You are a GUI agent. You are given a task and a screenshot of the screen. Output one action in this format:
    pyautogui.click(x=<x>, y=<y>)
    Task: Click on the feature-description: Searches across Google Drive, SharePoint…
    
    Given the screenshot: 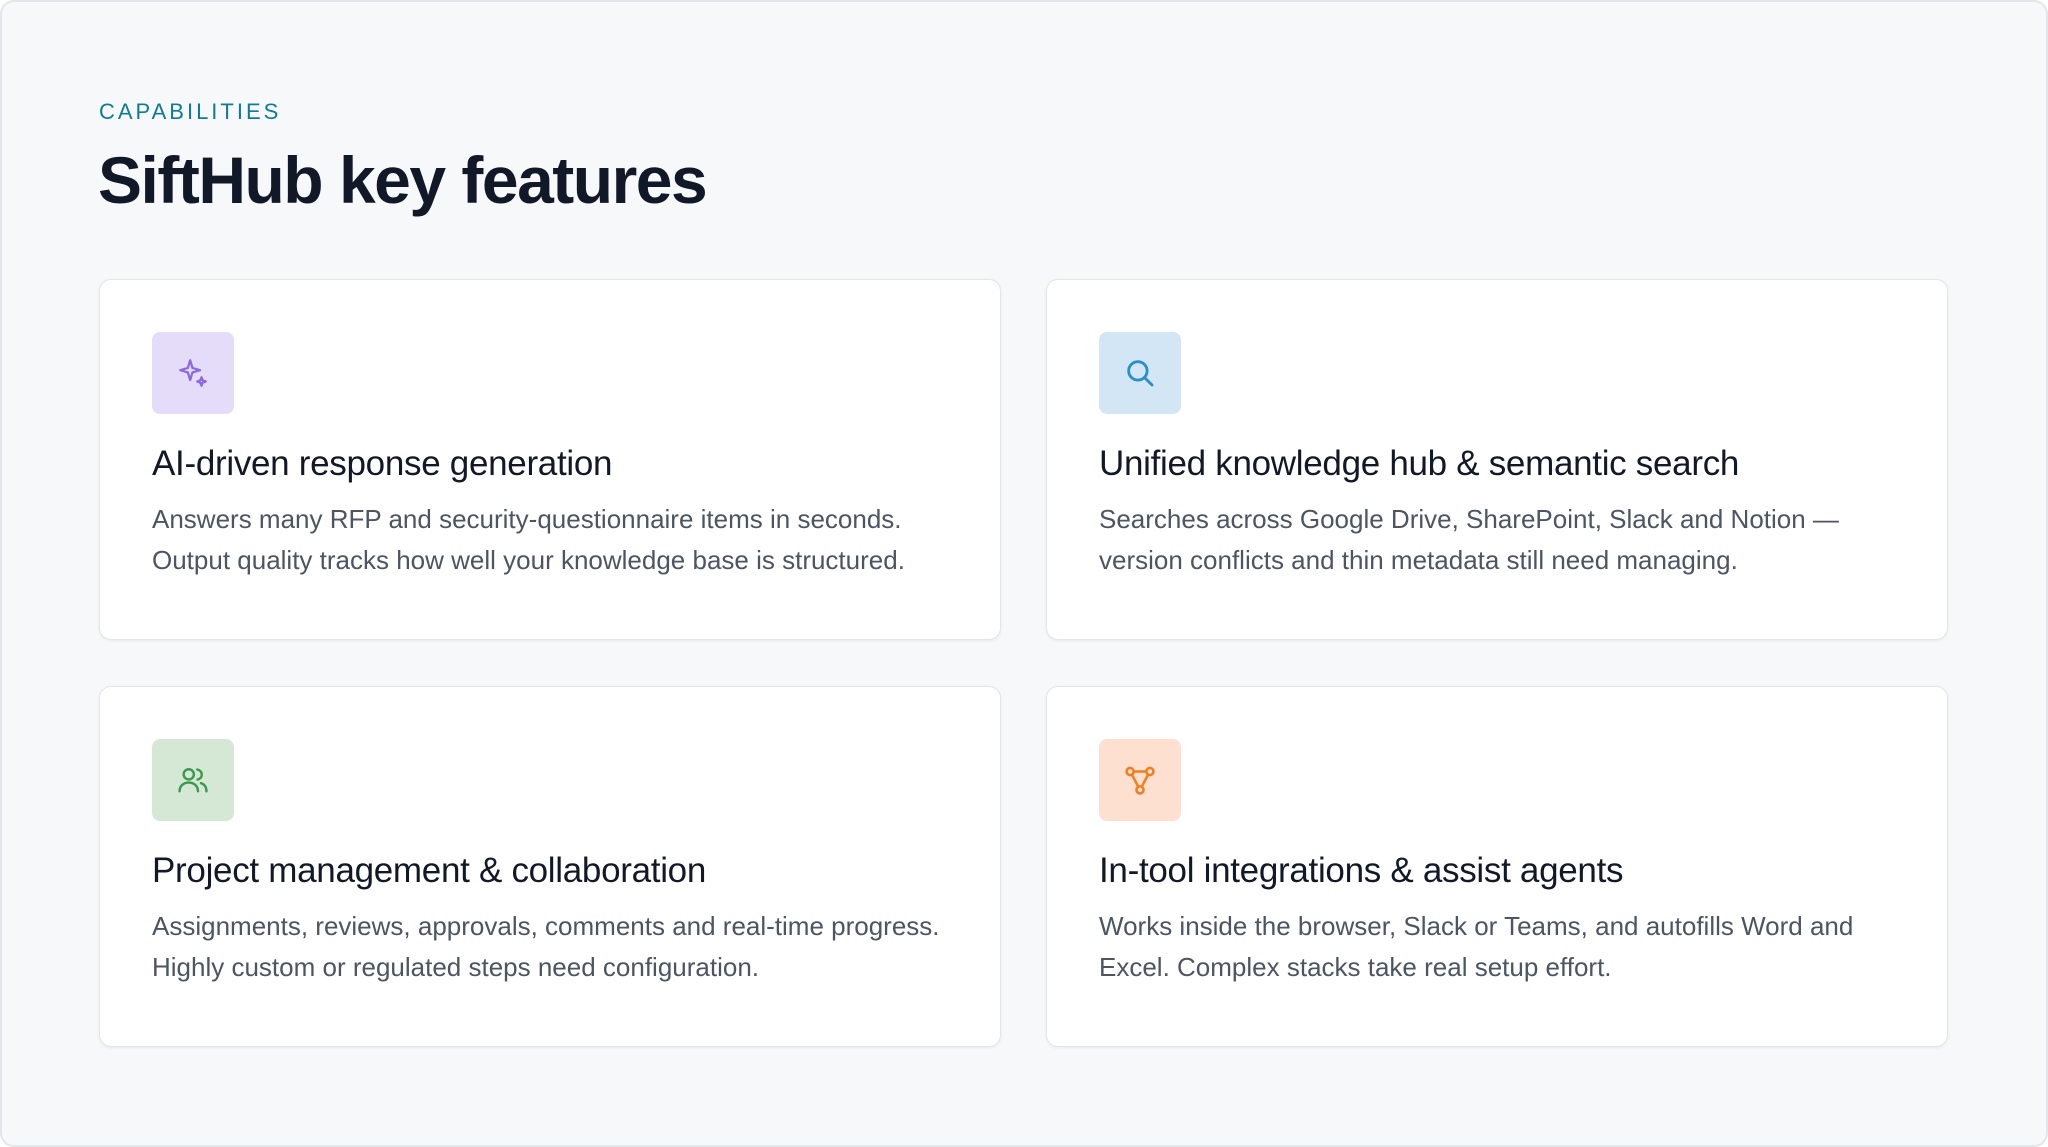 What is the action you would take?
    pyautogui.click(x=1469, y=539)
    